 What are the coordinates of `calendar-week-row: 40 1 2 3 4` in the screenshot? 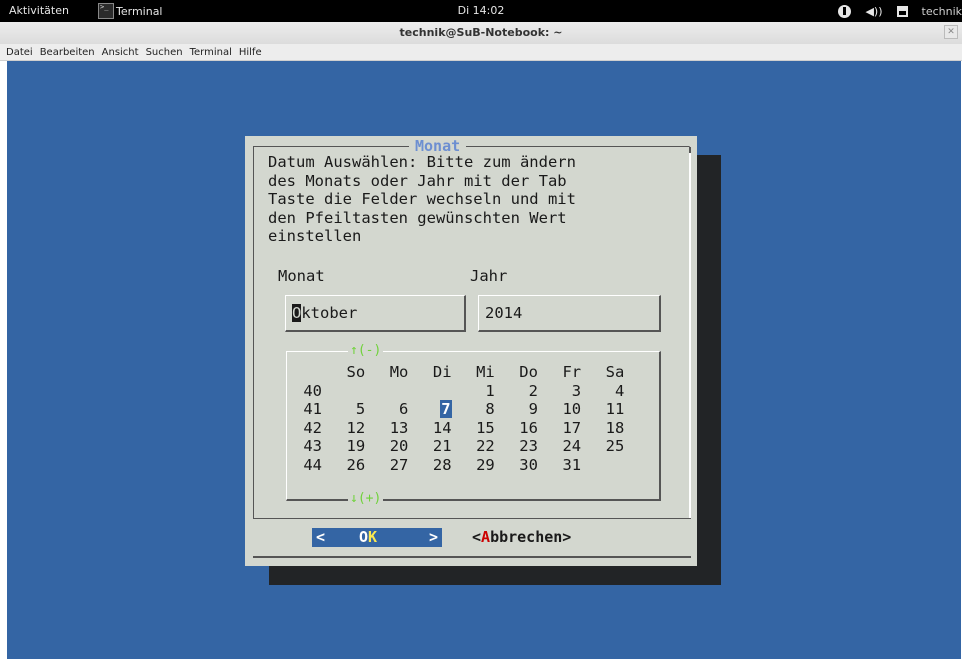 It's located at (464, 391).